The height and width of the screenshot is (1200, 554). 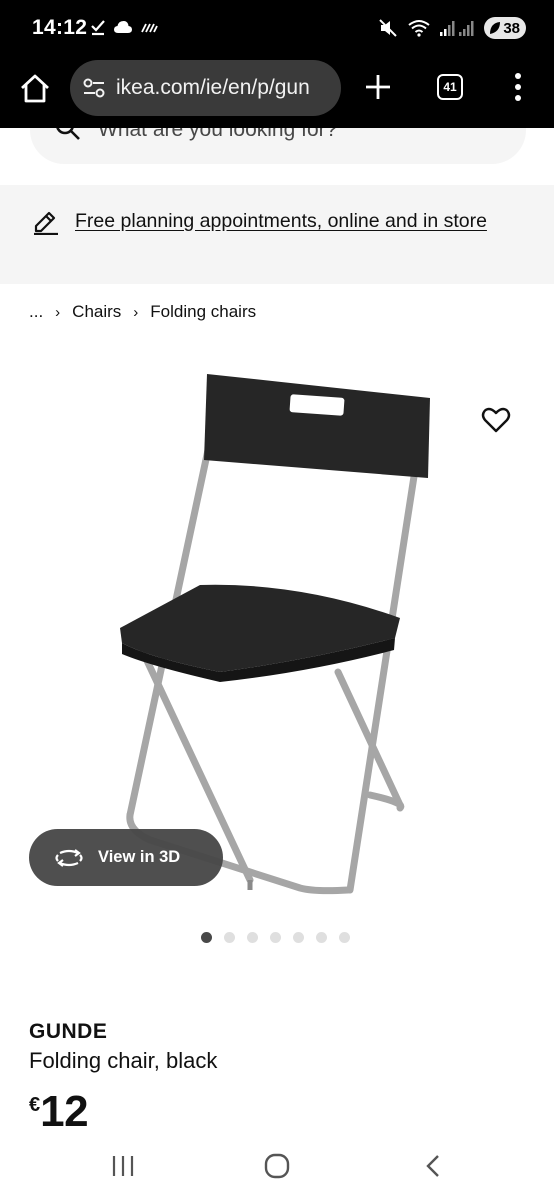 I want to click on cloud-icon, so click(x=123, y=27).